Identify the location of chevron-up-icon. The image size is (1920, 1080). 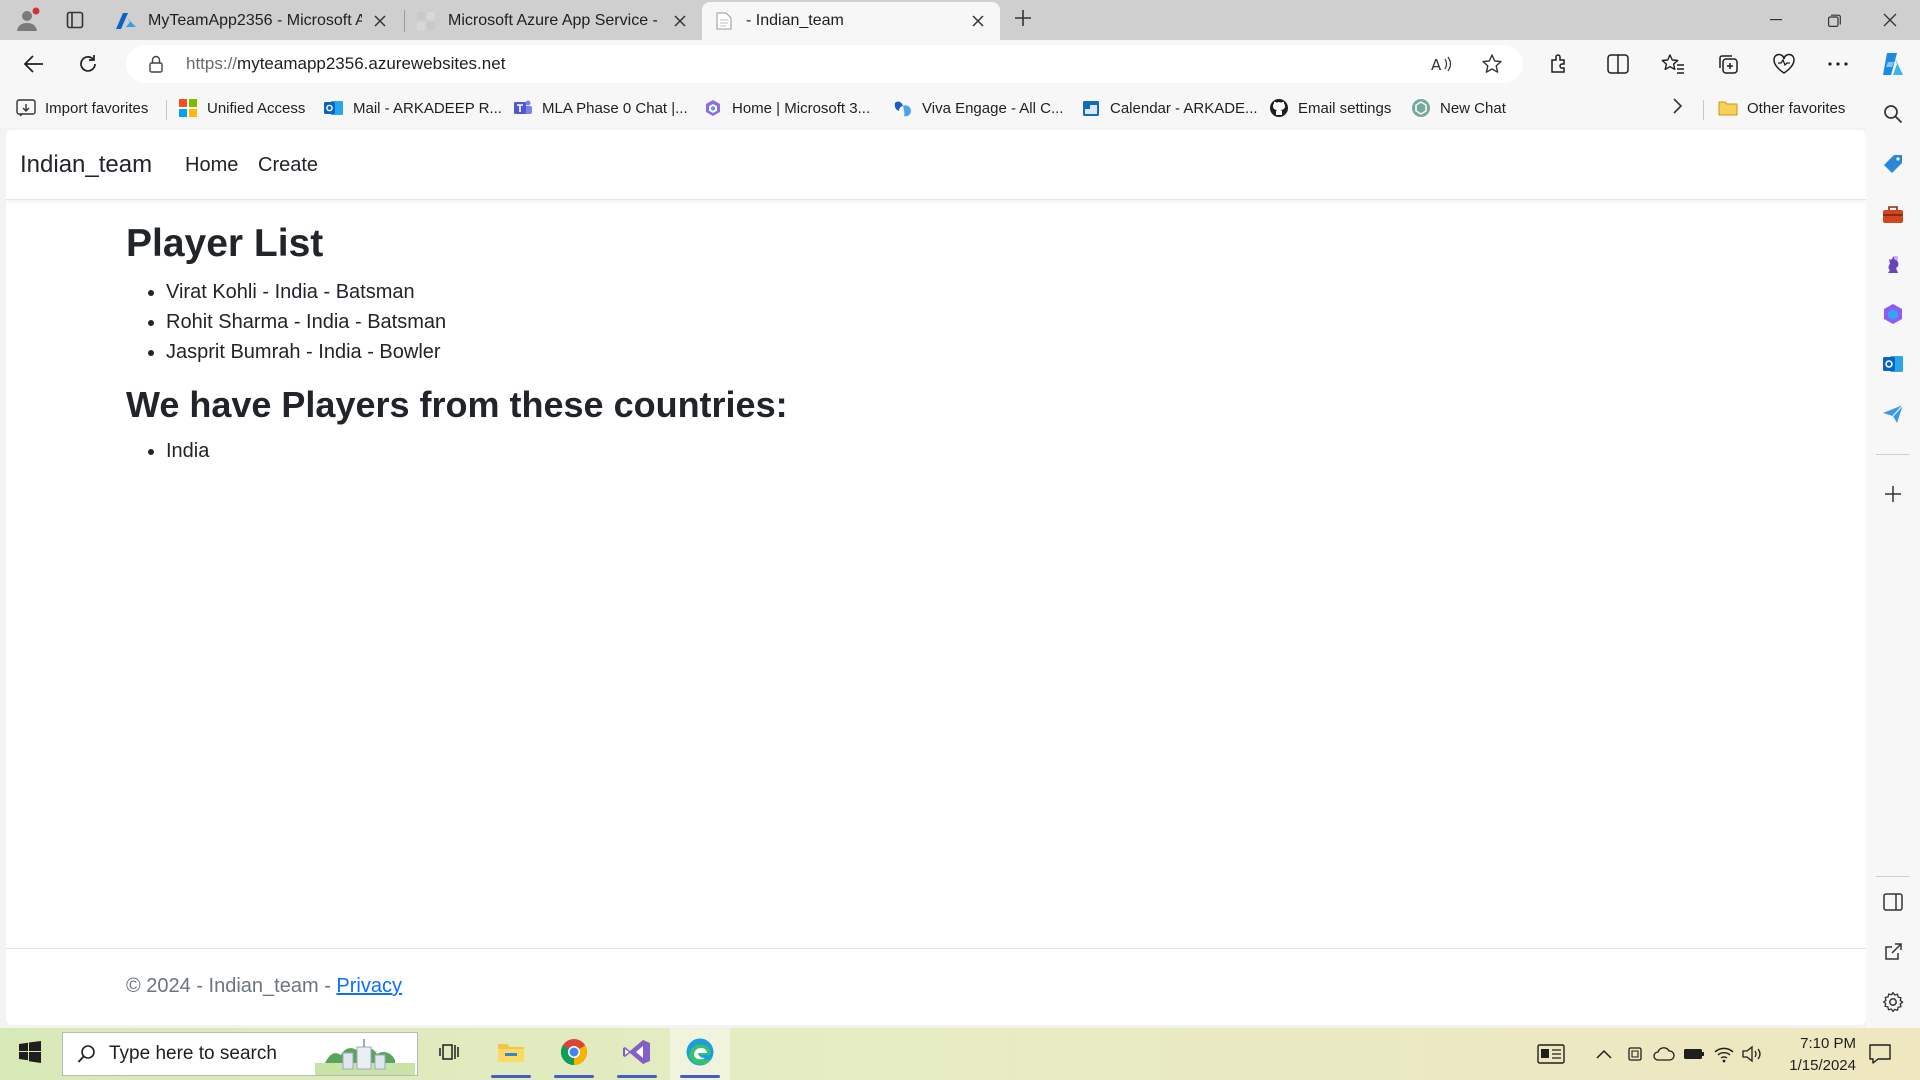
(1604, 1054).